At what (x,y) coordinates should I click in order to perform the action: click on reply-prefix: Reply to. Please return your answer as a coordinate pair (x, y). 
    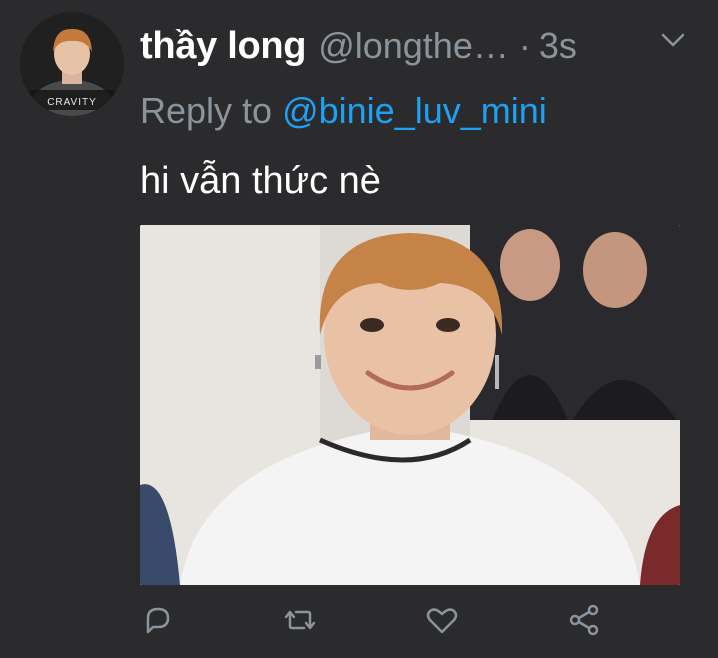
    Looking at the image, I should click on (206, 110).